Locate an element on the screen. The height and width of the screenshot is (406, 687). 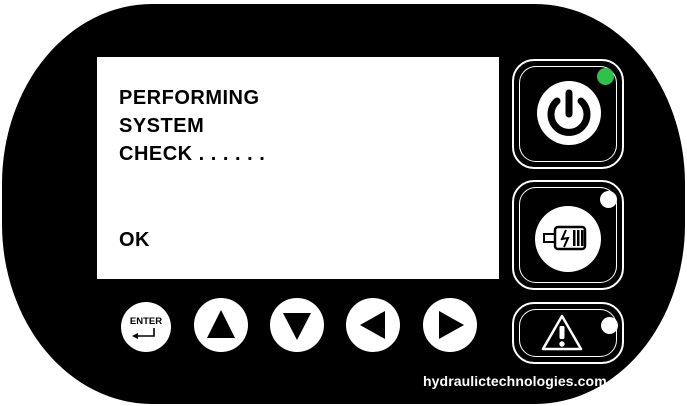
display-line-2: SYSTEM is located at coordinates (162, 126).